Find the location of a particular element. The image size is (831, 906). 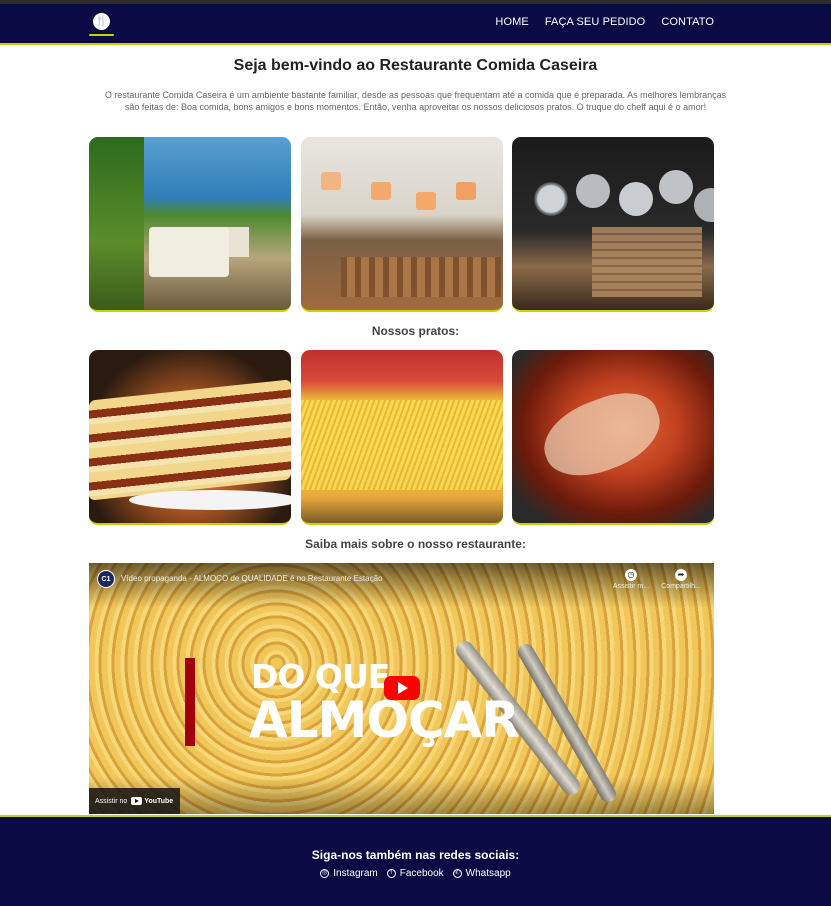

navbar: 🍴 HOME FAÇA SEU PEDIDO CONTATO is located at coordinates (415, 24).